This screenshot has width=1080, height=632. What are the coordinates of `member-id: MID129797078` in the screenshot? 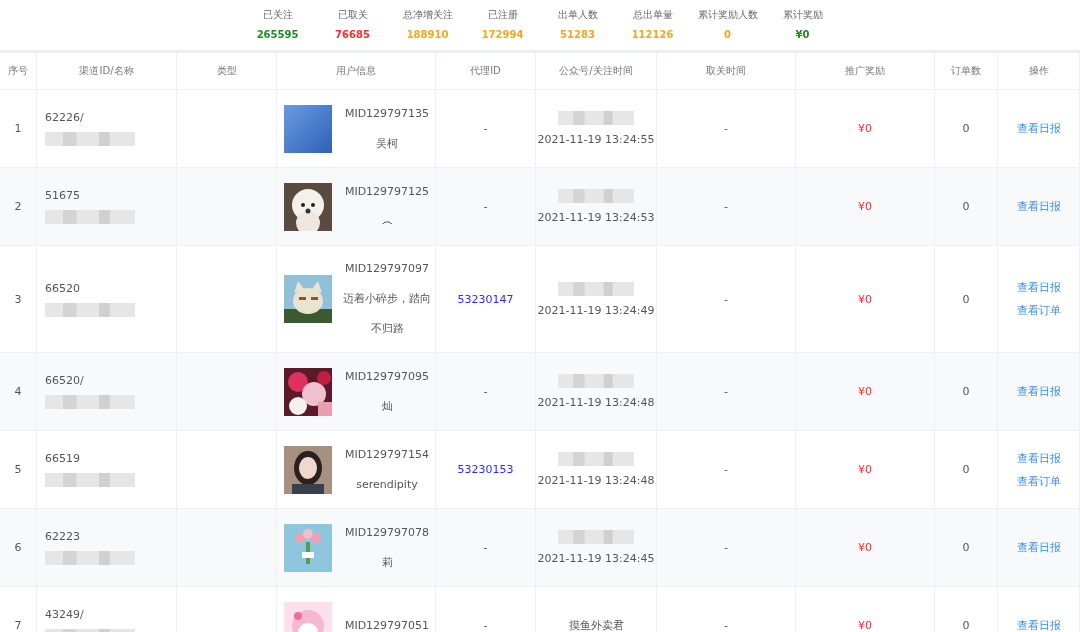 It's located at (387, 532).